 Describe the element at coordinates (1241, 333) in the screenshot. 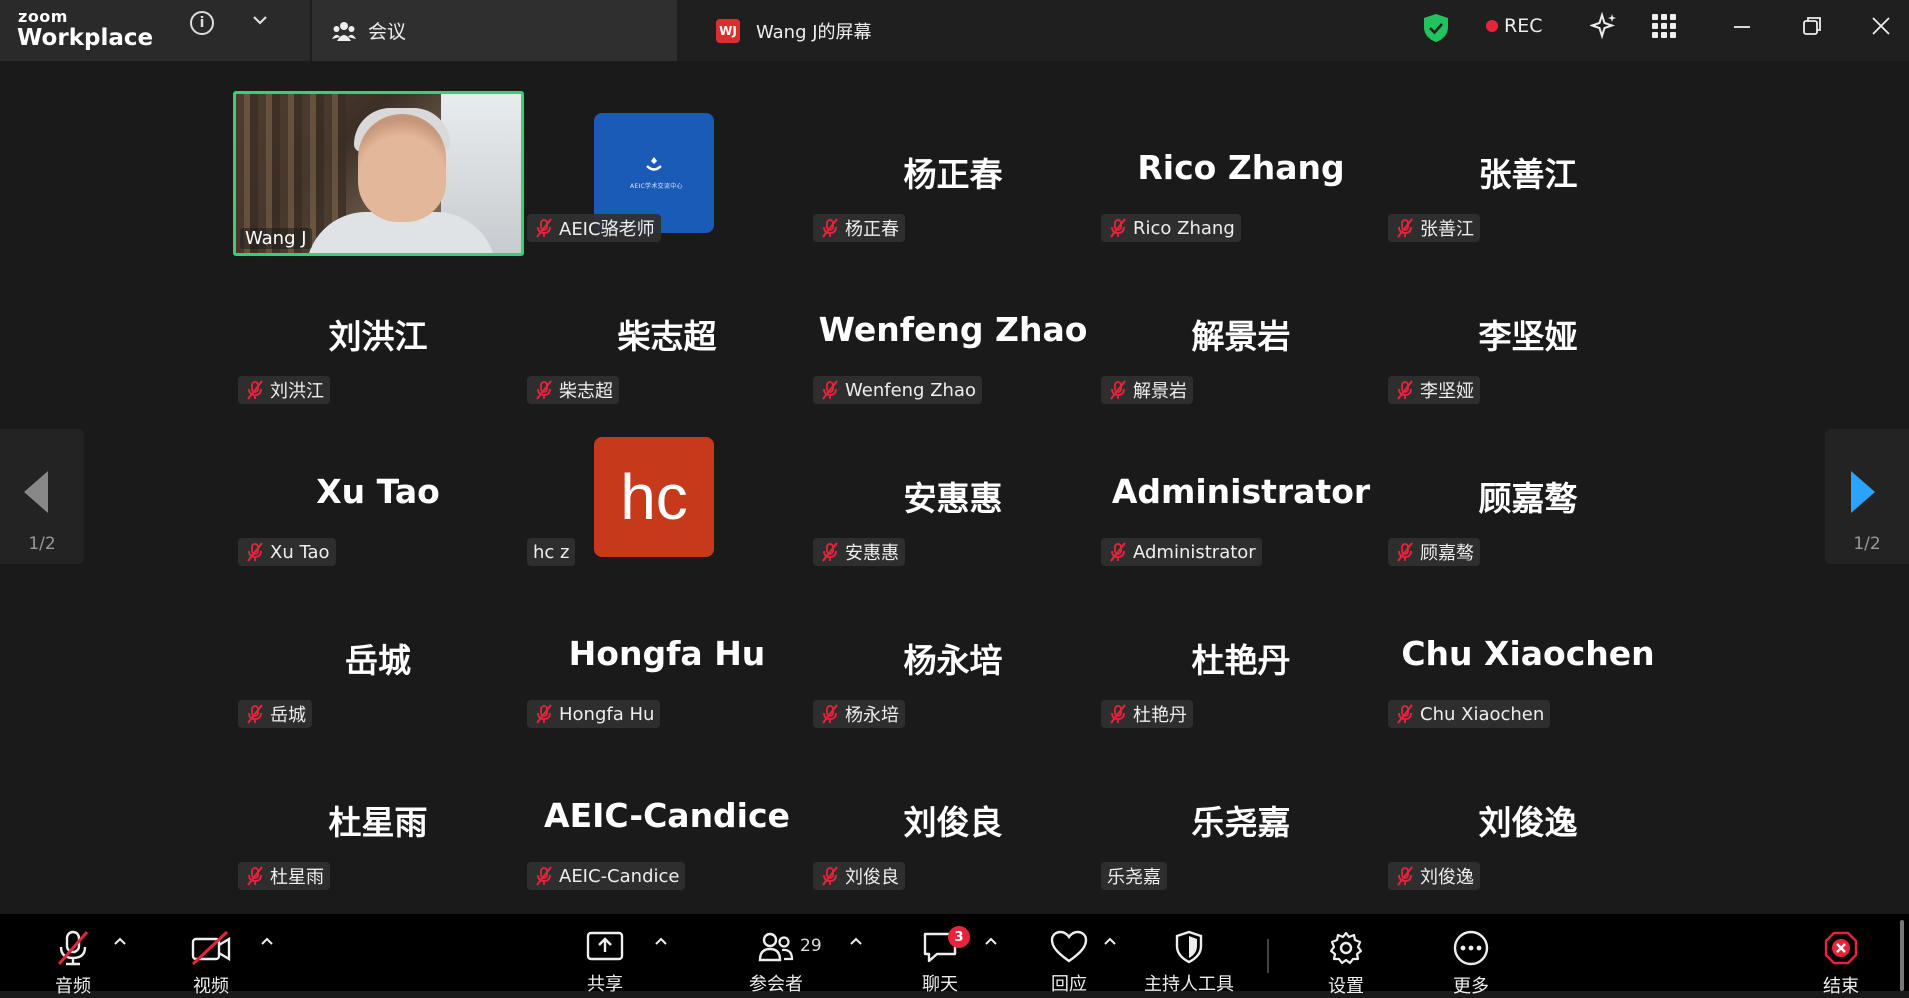

I see `participant-tile: 解景岩 解景岩` at that location.